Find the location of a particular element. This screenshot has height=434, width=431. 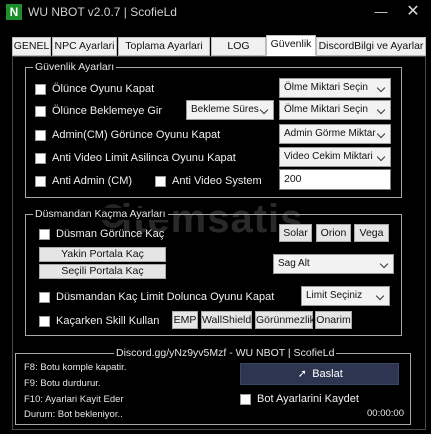

minimize-button: — is located at coordinates (381, 12).